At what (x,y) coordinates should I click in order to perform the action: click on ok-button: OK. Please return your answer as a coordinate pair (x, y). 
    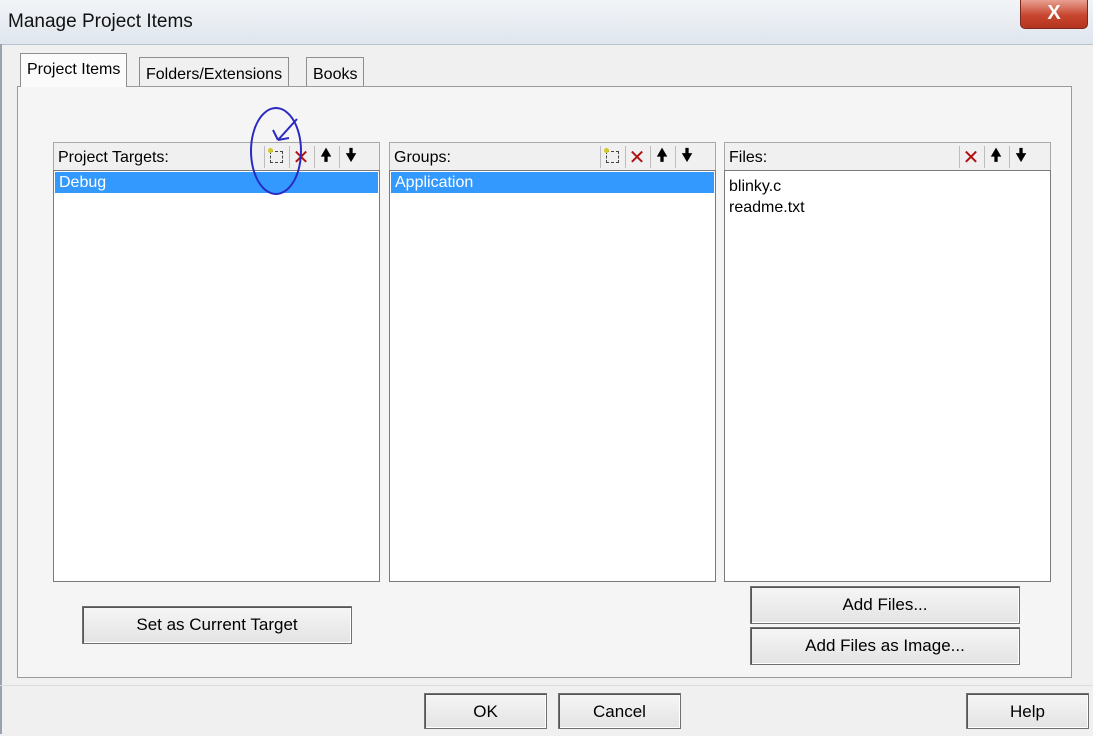
    Looking at the image, I should click on (485, 711).